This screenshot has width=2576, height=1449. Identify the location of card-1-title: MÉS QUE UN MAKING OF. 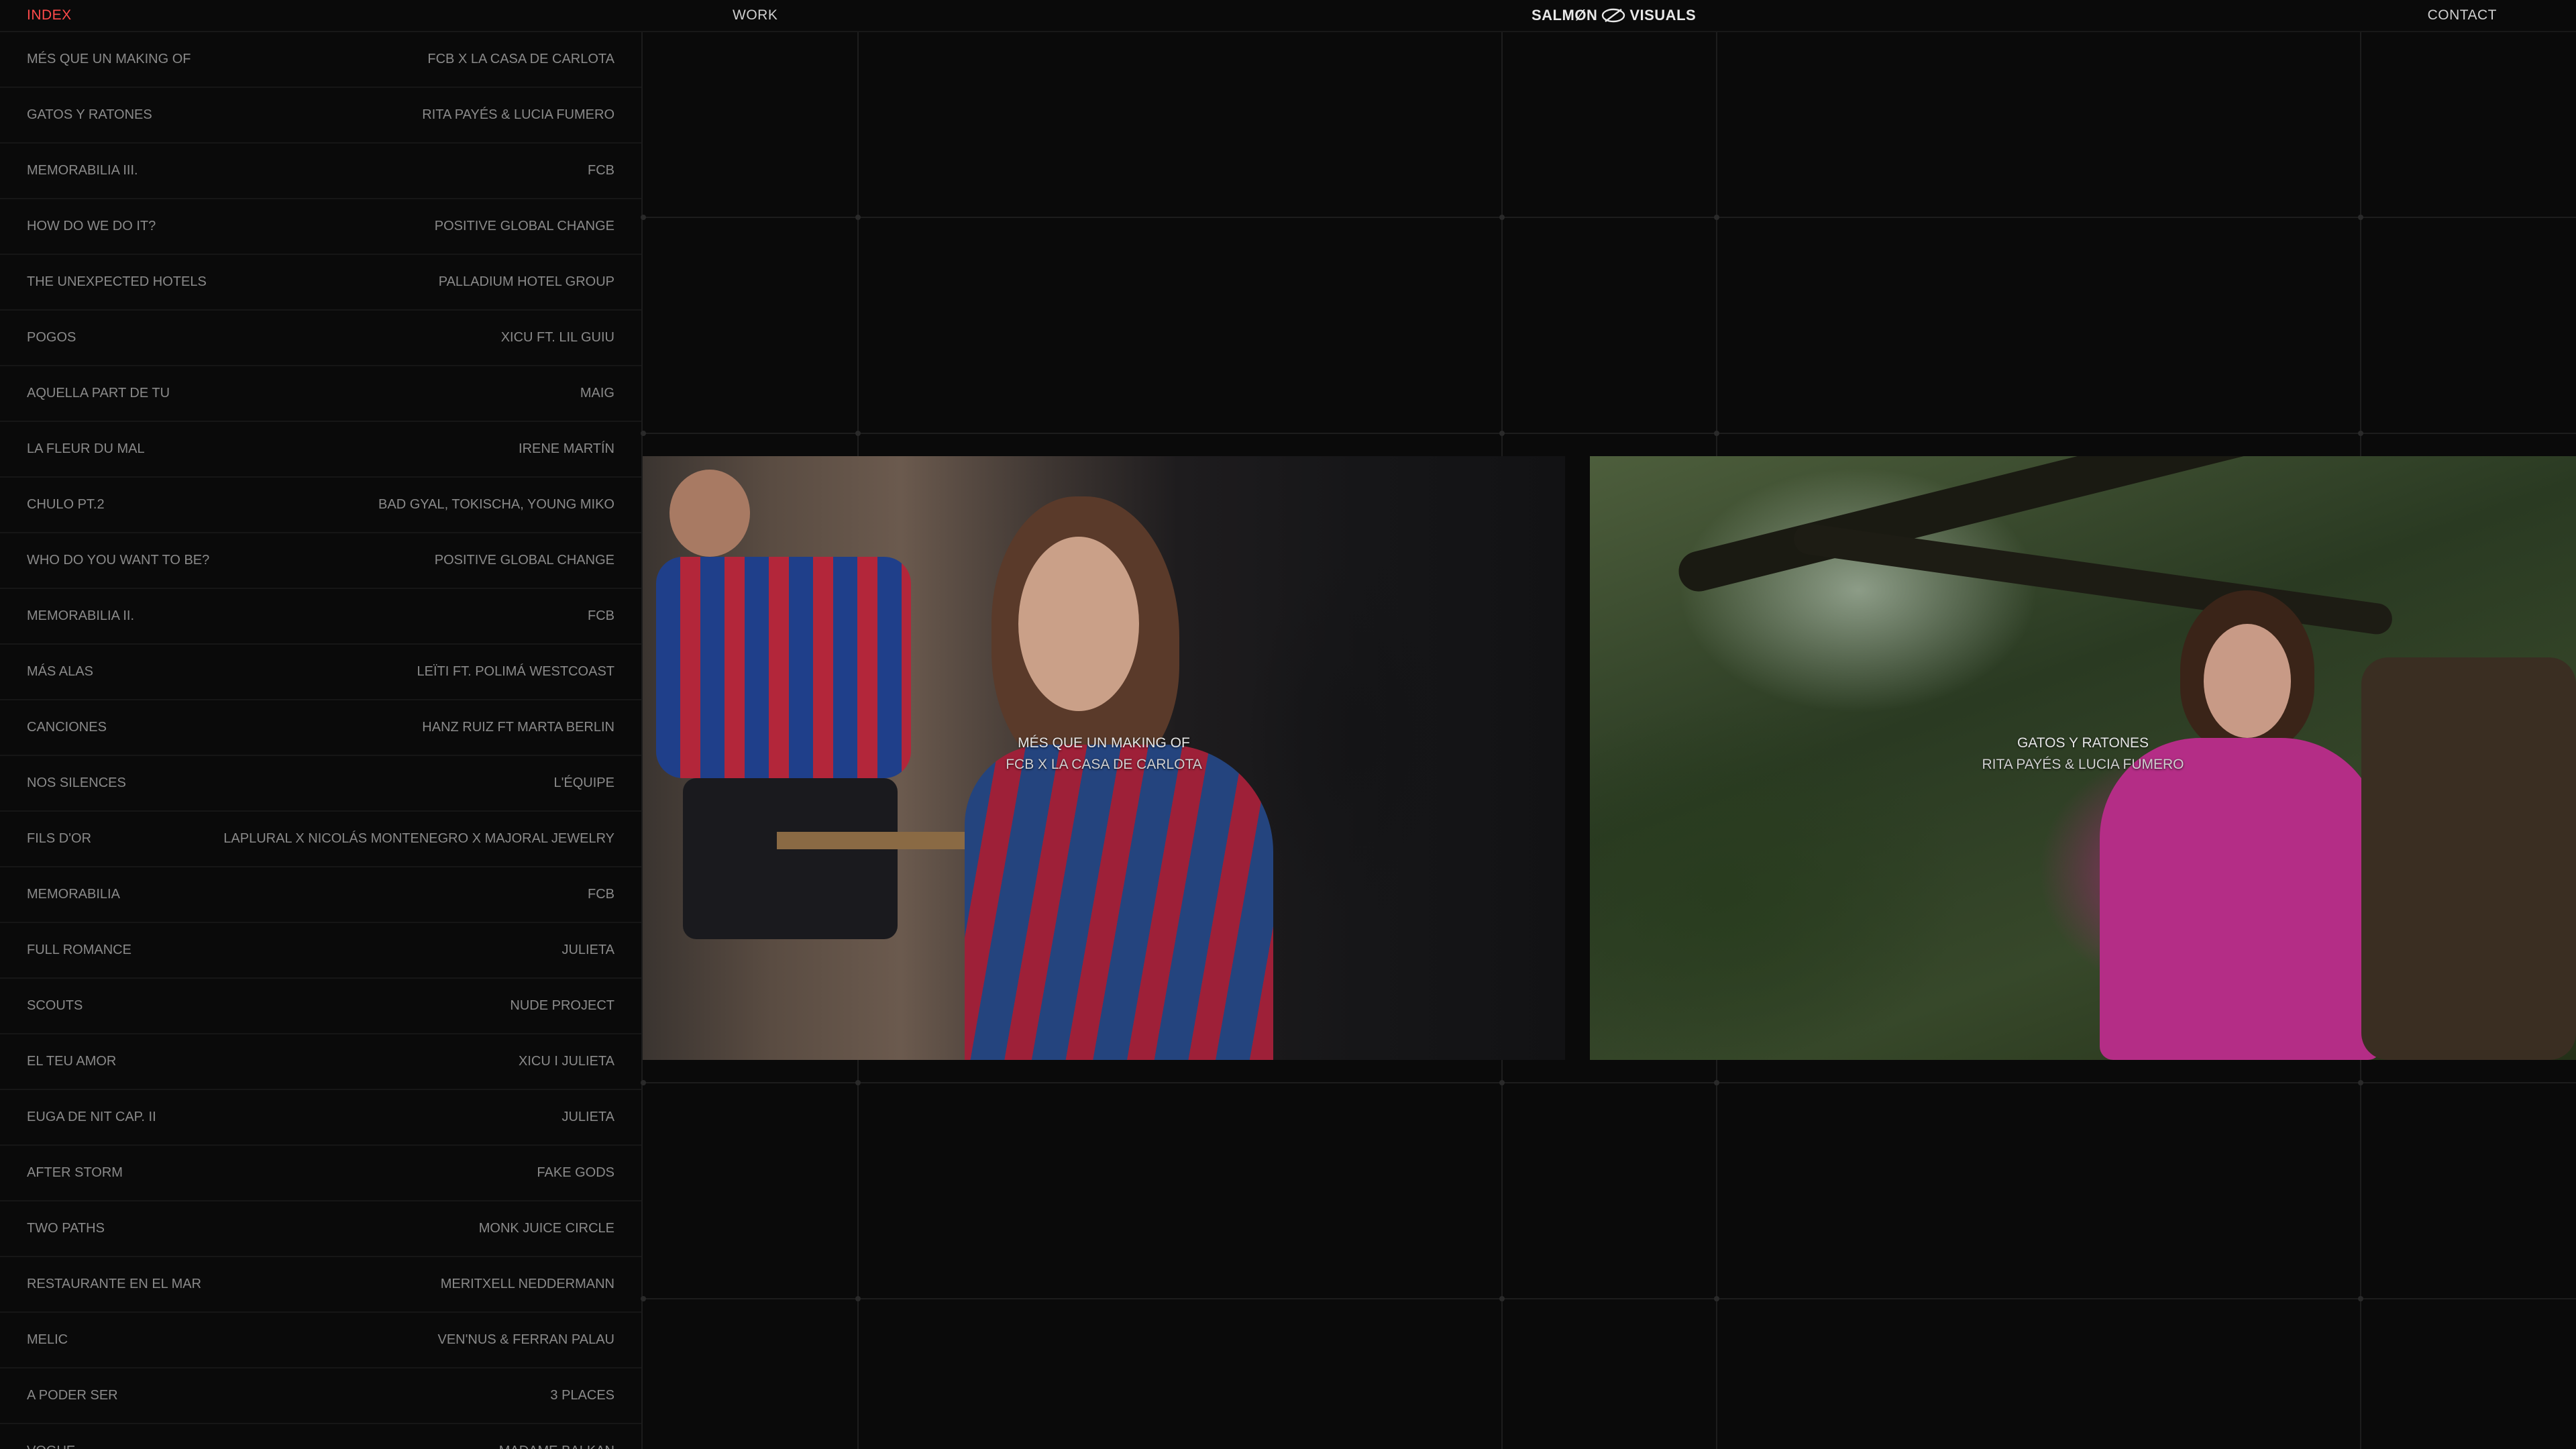
(1104, 743).